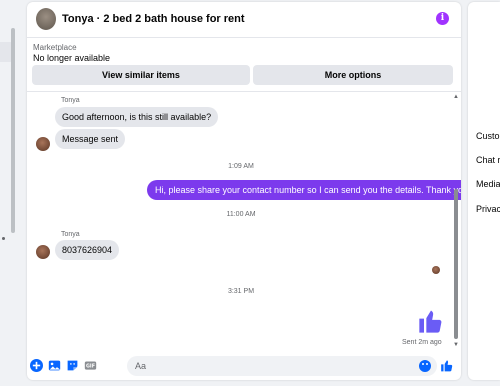 This screenshot has width=500, height=386. What do you see at coordinates (431, 321) in the screenshot?
I see `large-like-icon` at bounding box center [431, 321].